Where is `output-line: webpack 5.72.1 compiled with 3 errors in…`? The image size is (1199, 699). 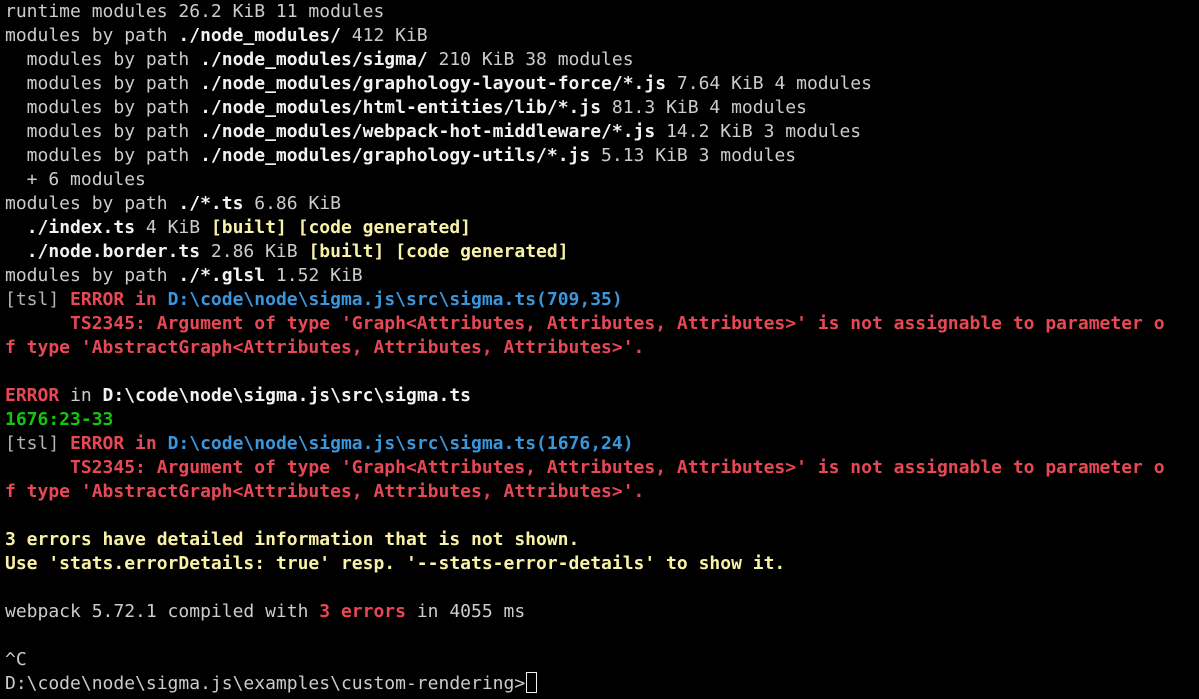 output-line: webpack 5.72.1 compiled with 3 errors in… is located at coordinates (602, 612).